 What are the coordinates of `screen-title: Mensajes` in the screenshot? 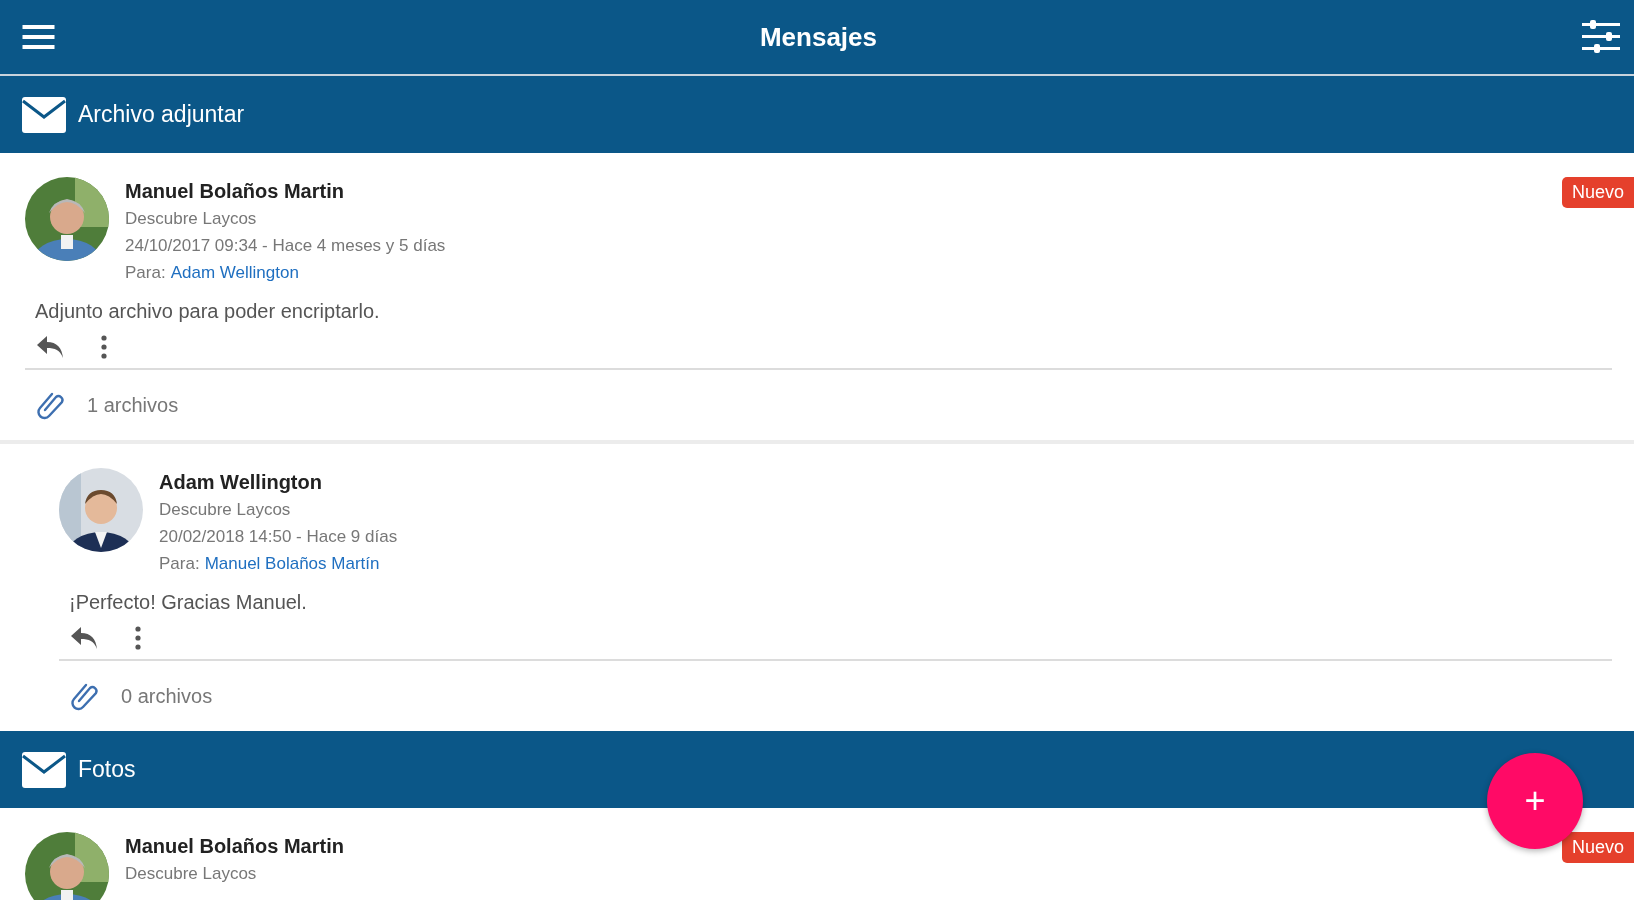 It's located at (818, 37).